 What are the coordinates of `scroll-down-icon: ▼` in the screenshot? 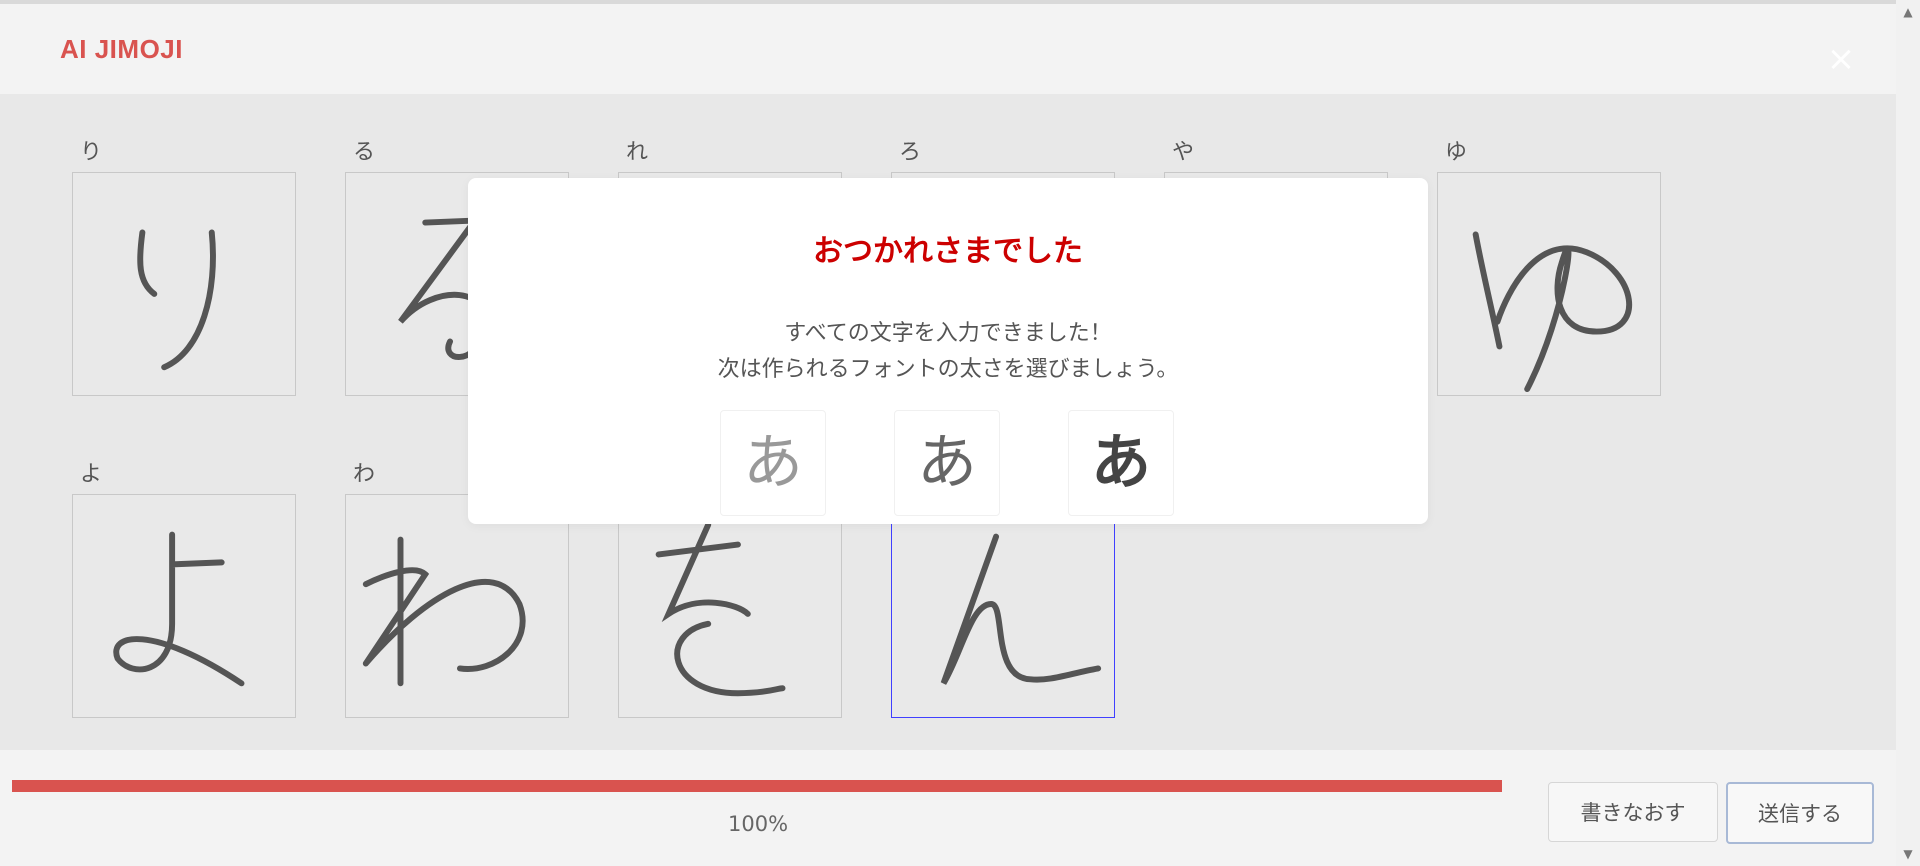 It's located at (1908, 854).